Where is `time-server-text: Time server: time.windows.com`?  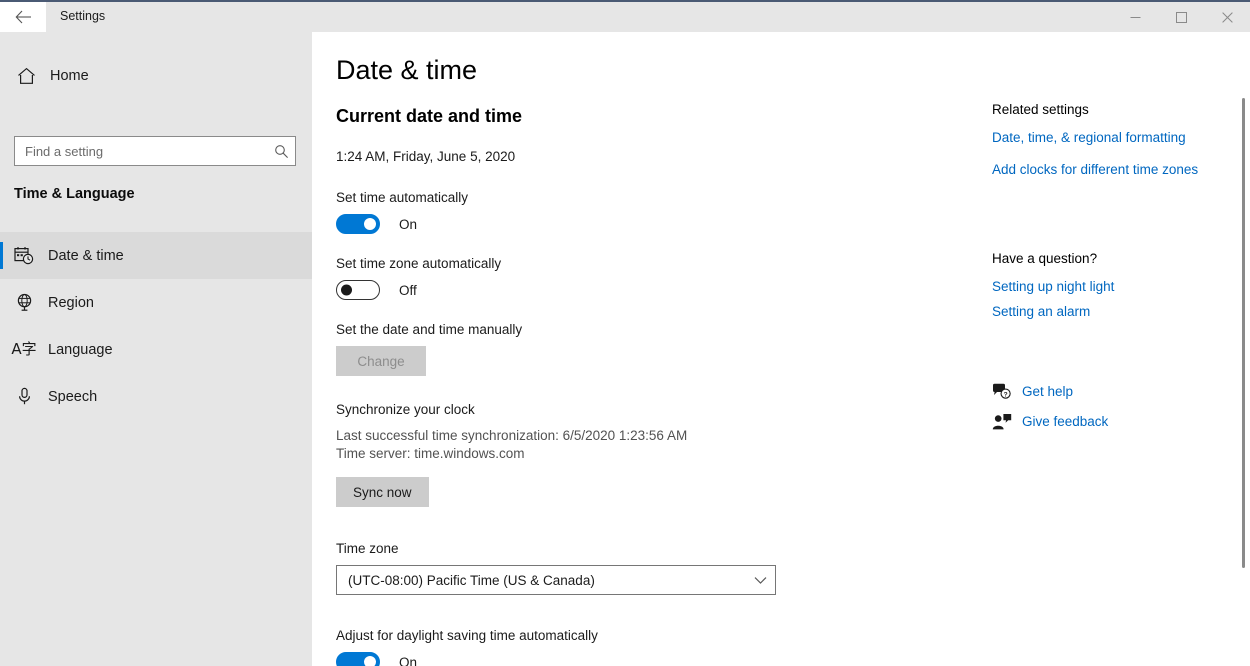 time-server-text: Time server: time.windows.com is located at coordinates (430, 453).